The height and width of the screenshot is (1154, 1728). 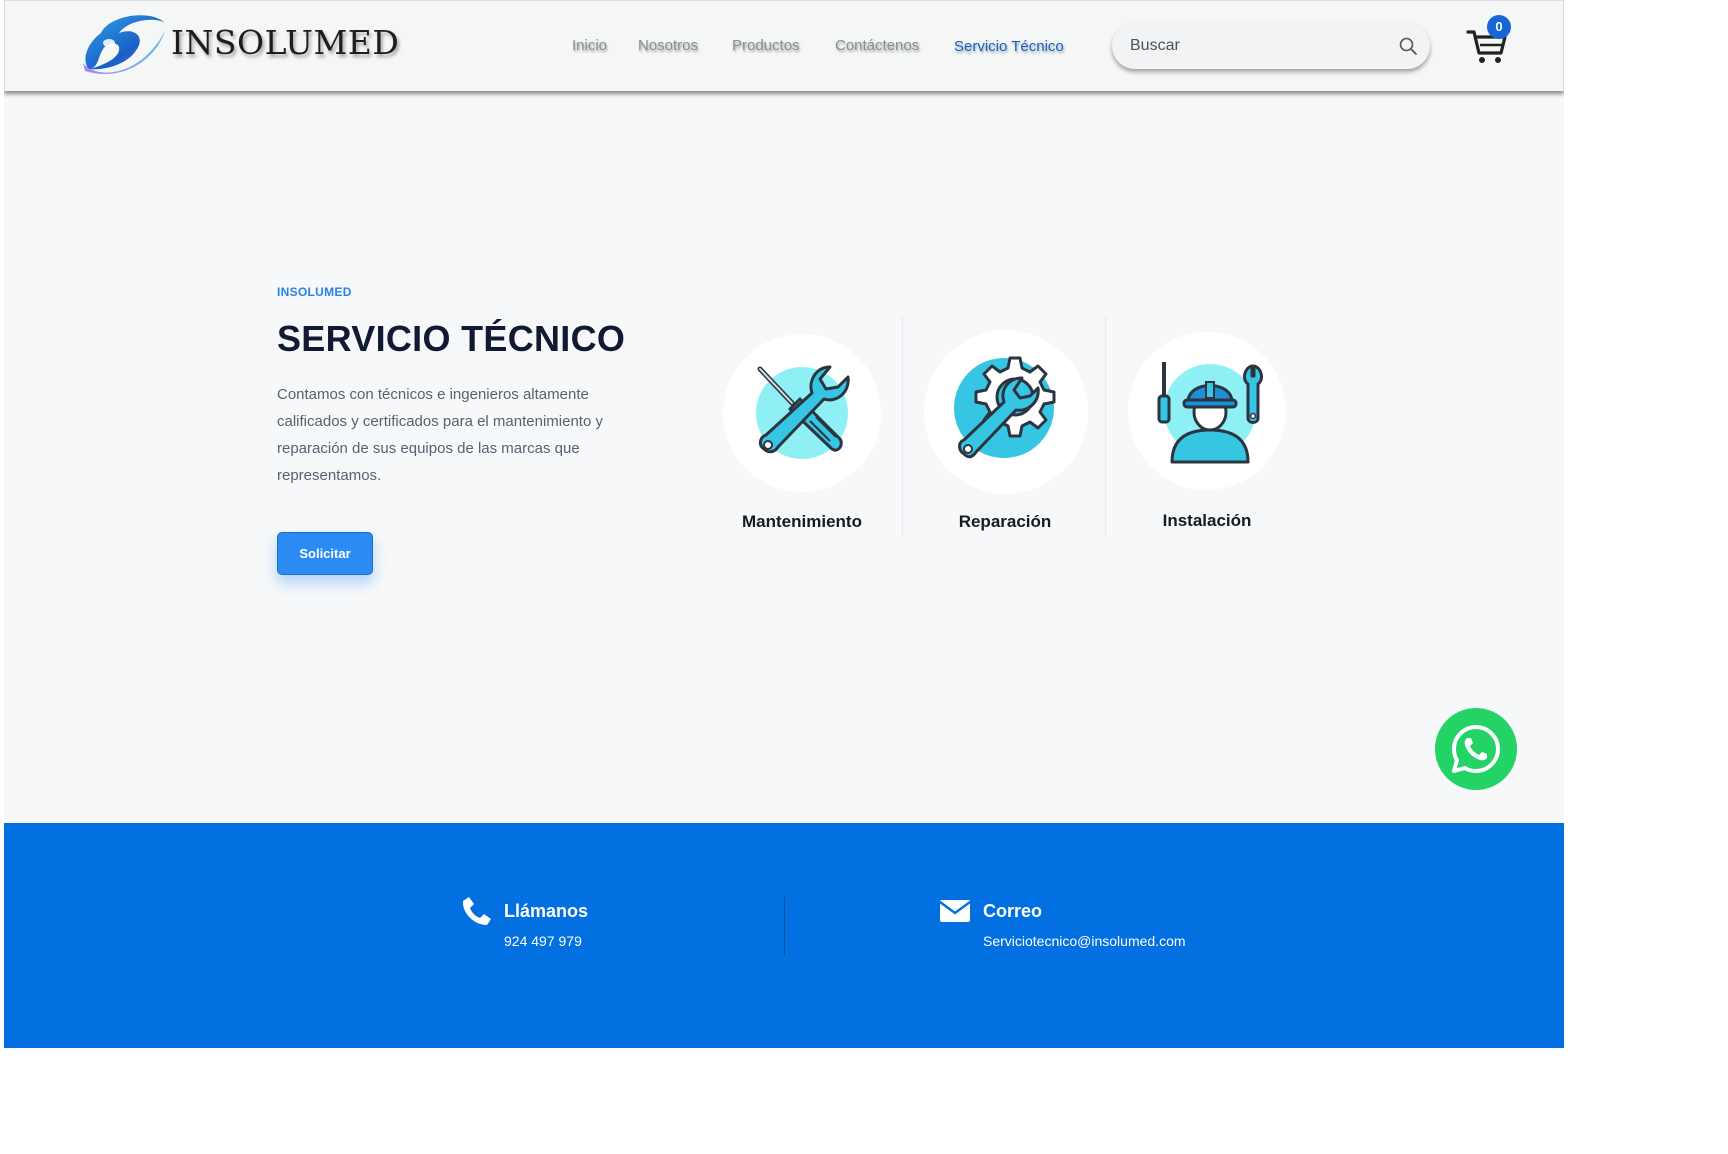 I want to click on service-card-mantenimiento: Mantenimiento, so click(x=802, y=428).